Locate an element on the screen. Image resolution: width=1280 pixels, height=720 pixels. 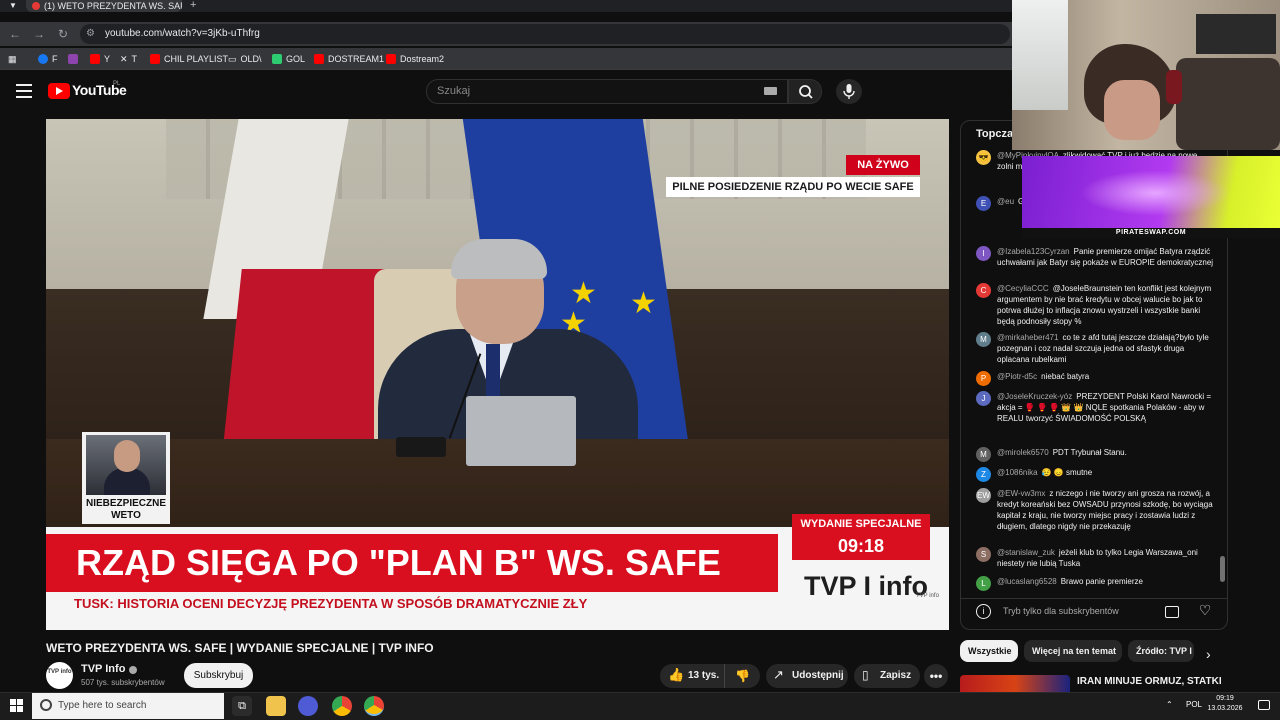
thumbs-down-icon: 👎 is located at coordinates (742, 676).